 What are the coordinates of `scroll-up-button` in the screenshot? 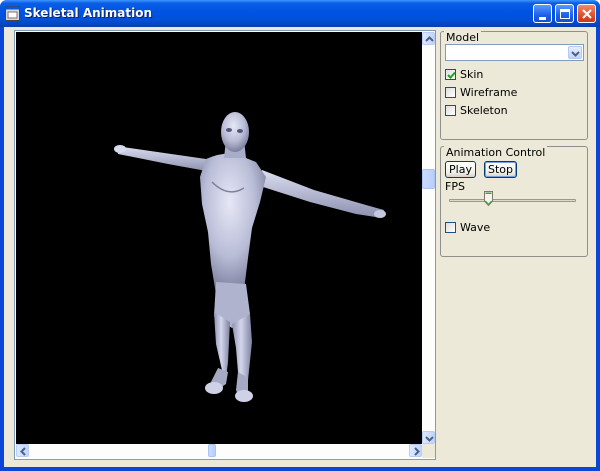 It's located at (428, 38).